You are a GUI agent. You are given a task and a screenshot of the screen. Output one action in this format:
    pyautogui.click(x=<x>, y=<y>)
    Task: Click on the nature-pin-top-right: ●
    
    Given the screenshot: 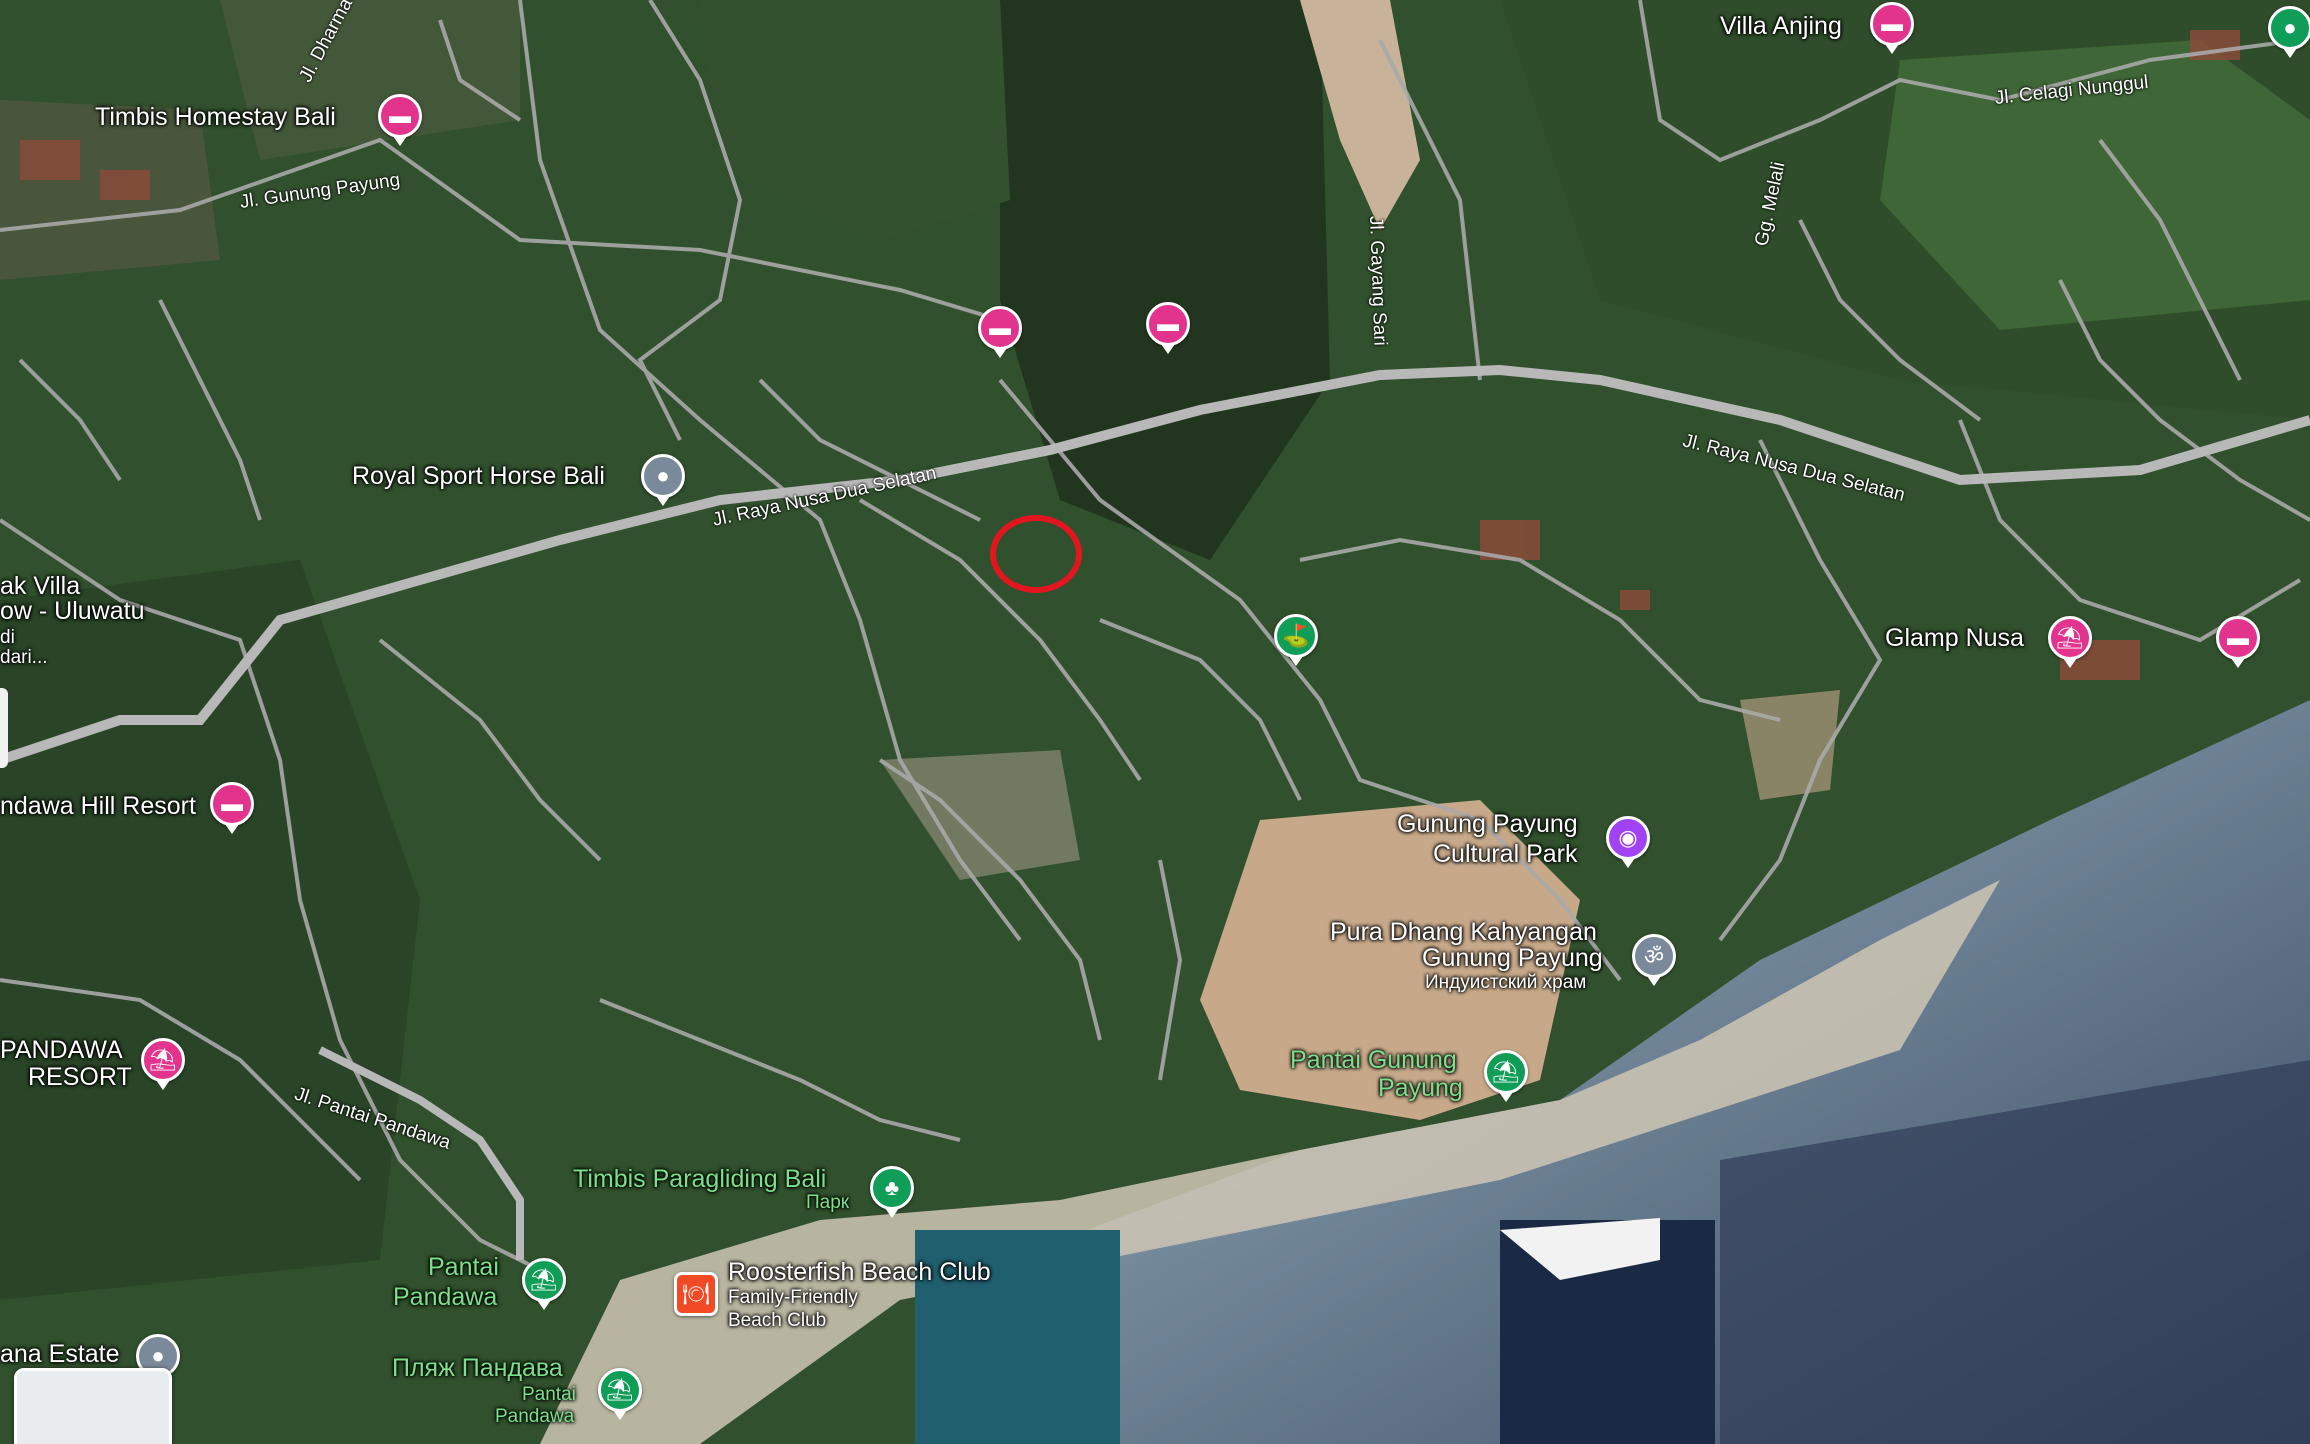 What is the action you would take?
    pyautogui.click(x=2289, y=28)
    